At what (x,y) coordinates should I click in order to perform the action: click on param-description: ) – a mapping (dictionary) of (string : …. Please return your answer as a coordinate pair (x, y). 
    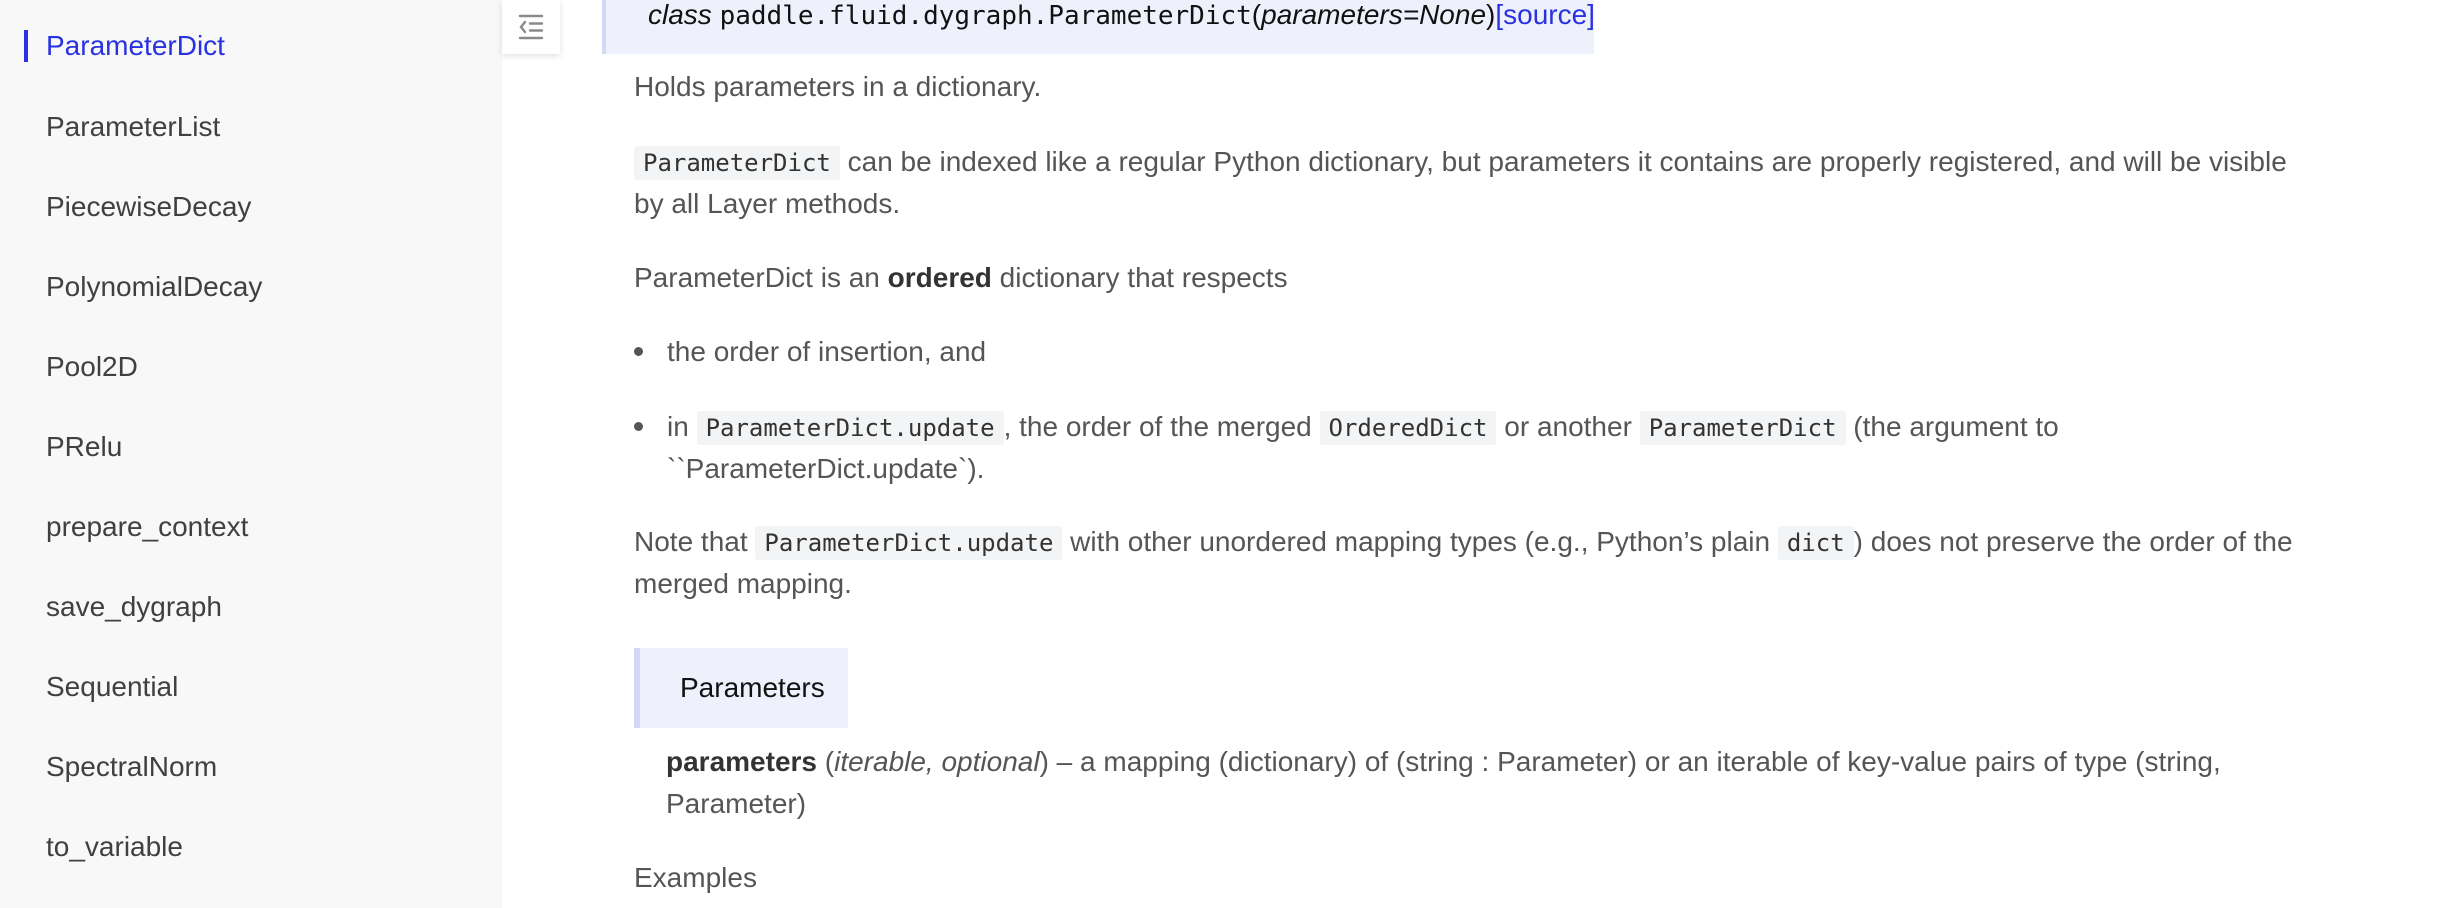
    Looking at the image, I should click on (1630, 761).